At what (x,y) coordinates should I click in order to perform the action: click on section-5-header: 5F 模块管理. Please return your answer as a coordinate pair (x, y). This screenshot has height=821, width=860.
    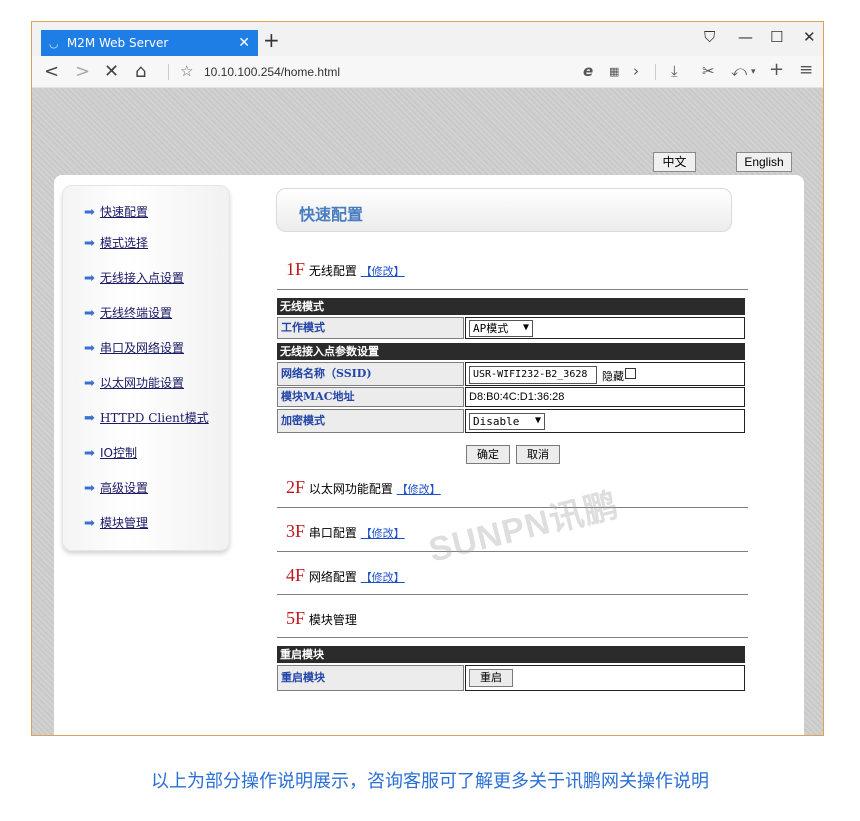
    Looking at the image, I should click on (321, 618).